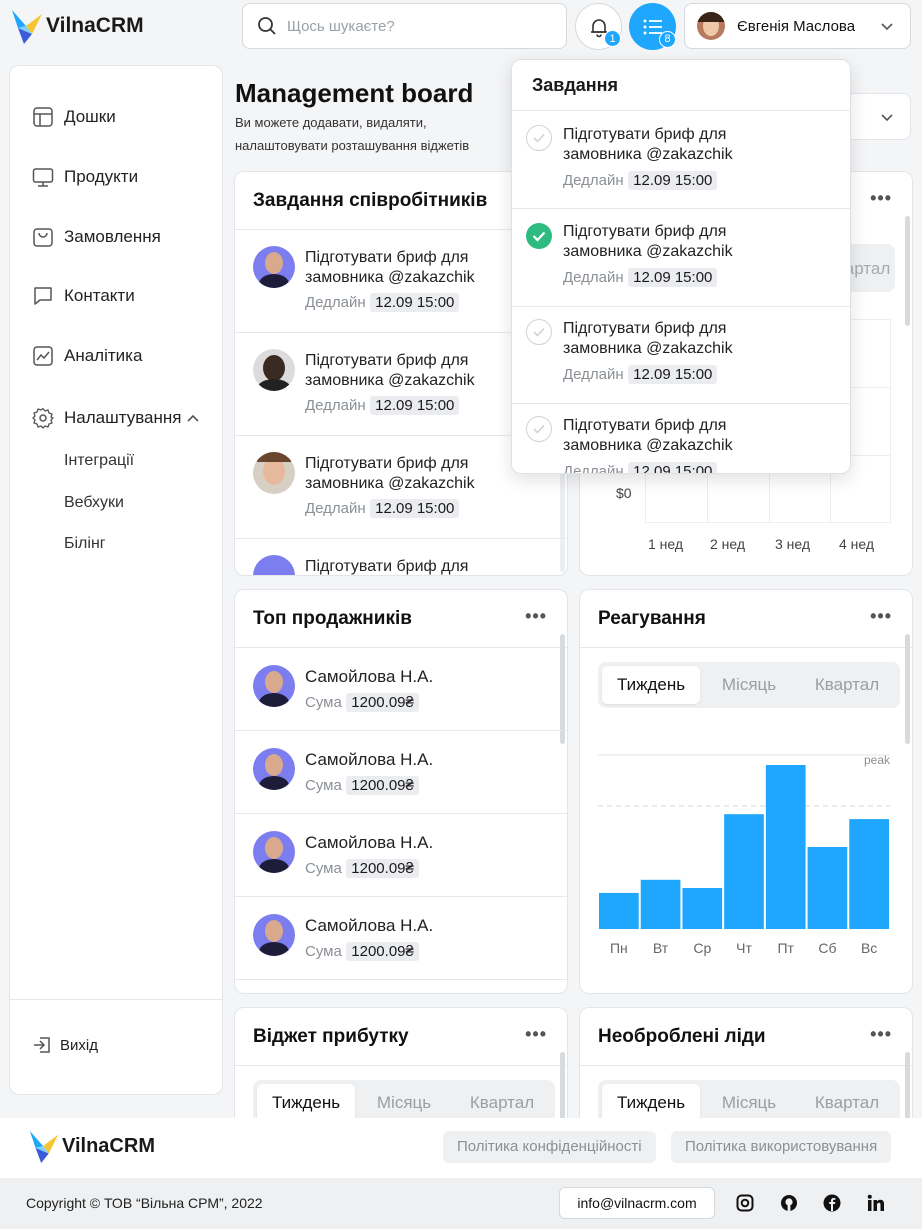  Describe the element at coordinates (85, 544) in the screenshot. I see `sidebar-subitem-billing: Білінг` at that location.